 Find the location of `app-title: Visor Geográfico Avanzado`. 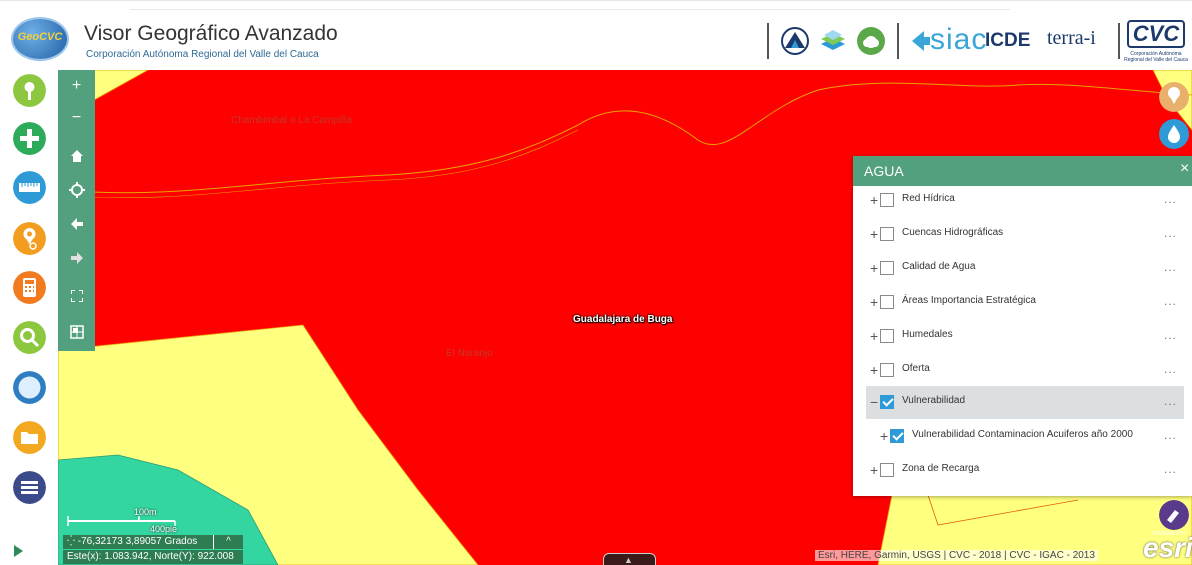

app-title: Visor Geográfico Avanzado is located at coordinates (211, 33).